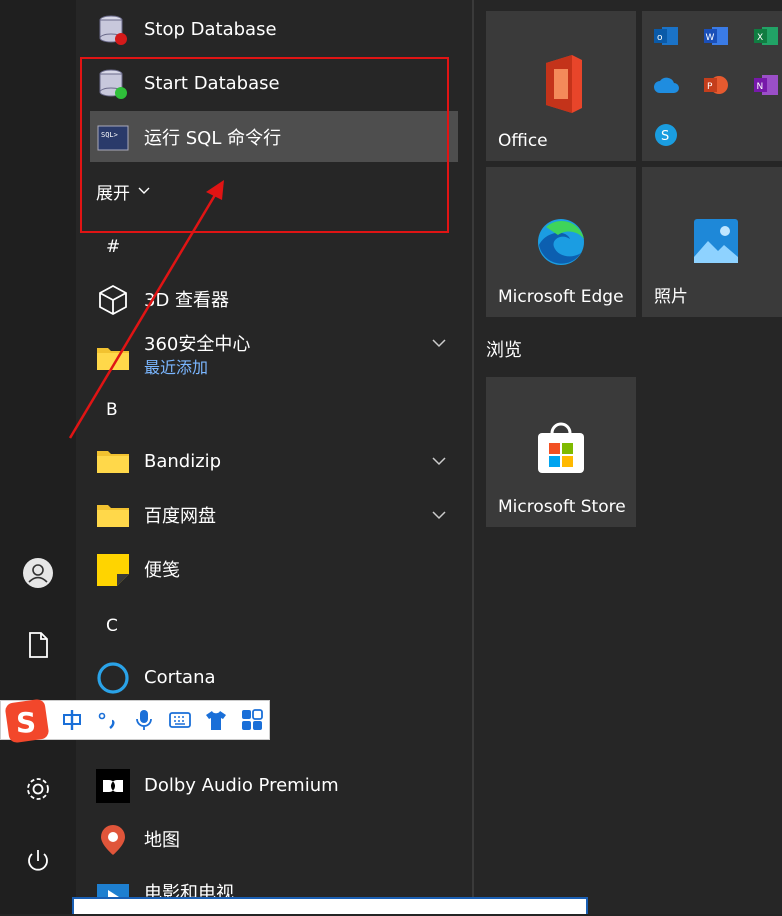 The height and width of the screenshot is (916, 782). Describe the element at coordinates (523, 141) in the screenshot. I see `tile-label: Office` at that location.